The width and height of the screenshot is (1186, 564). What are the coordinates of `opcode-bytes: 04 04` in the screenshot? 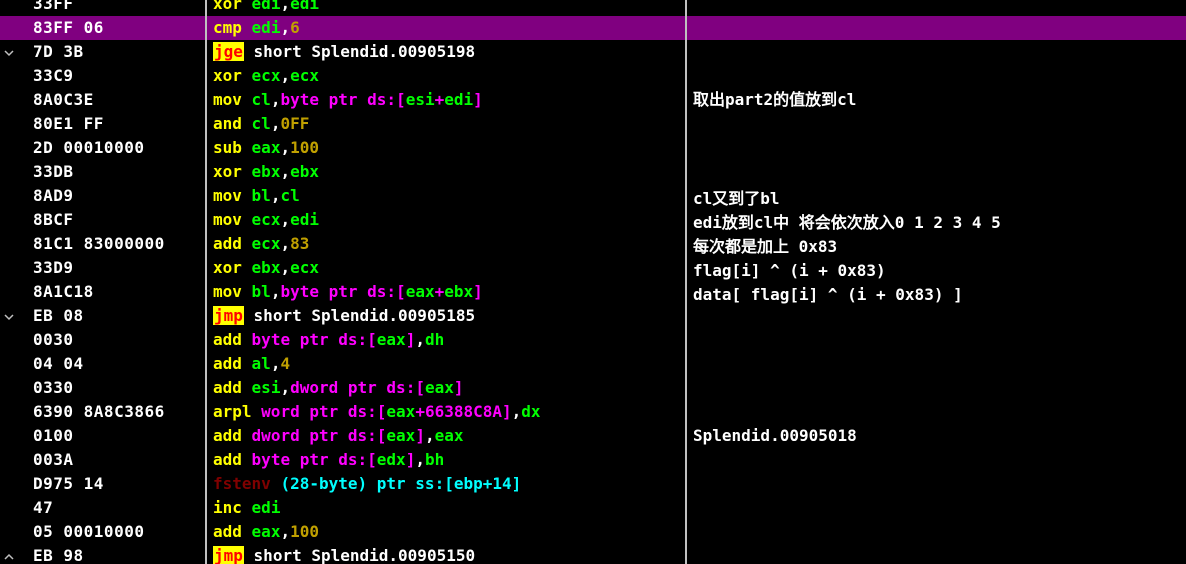 It's located at (58, 363).